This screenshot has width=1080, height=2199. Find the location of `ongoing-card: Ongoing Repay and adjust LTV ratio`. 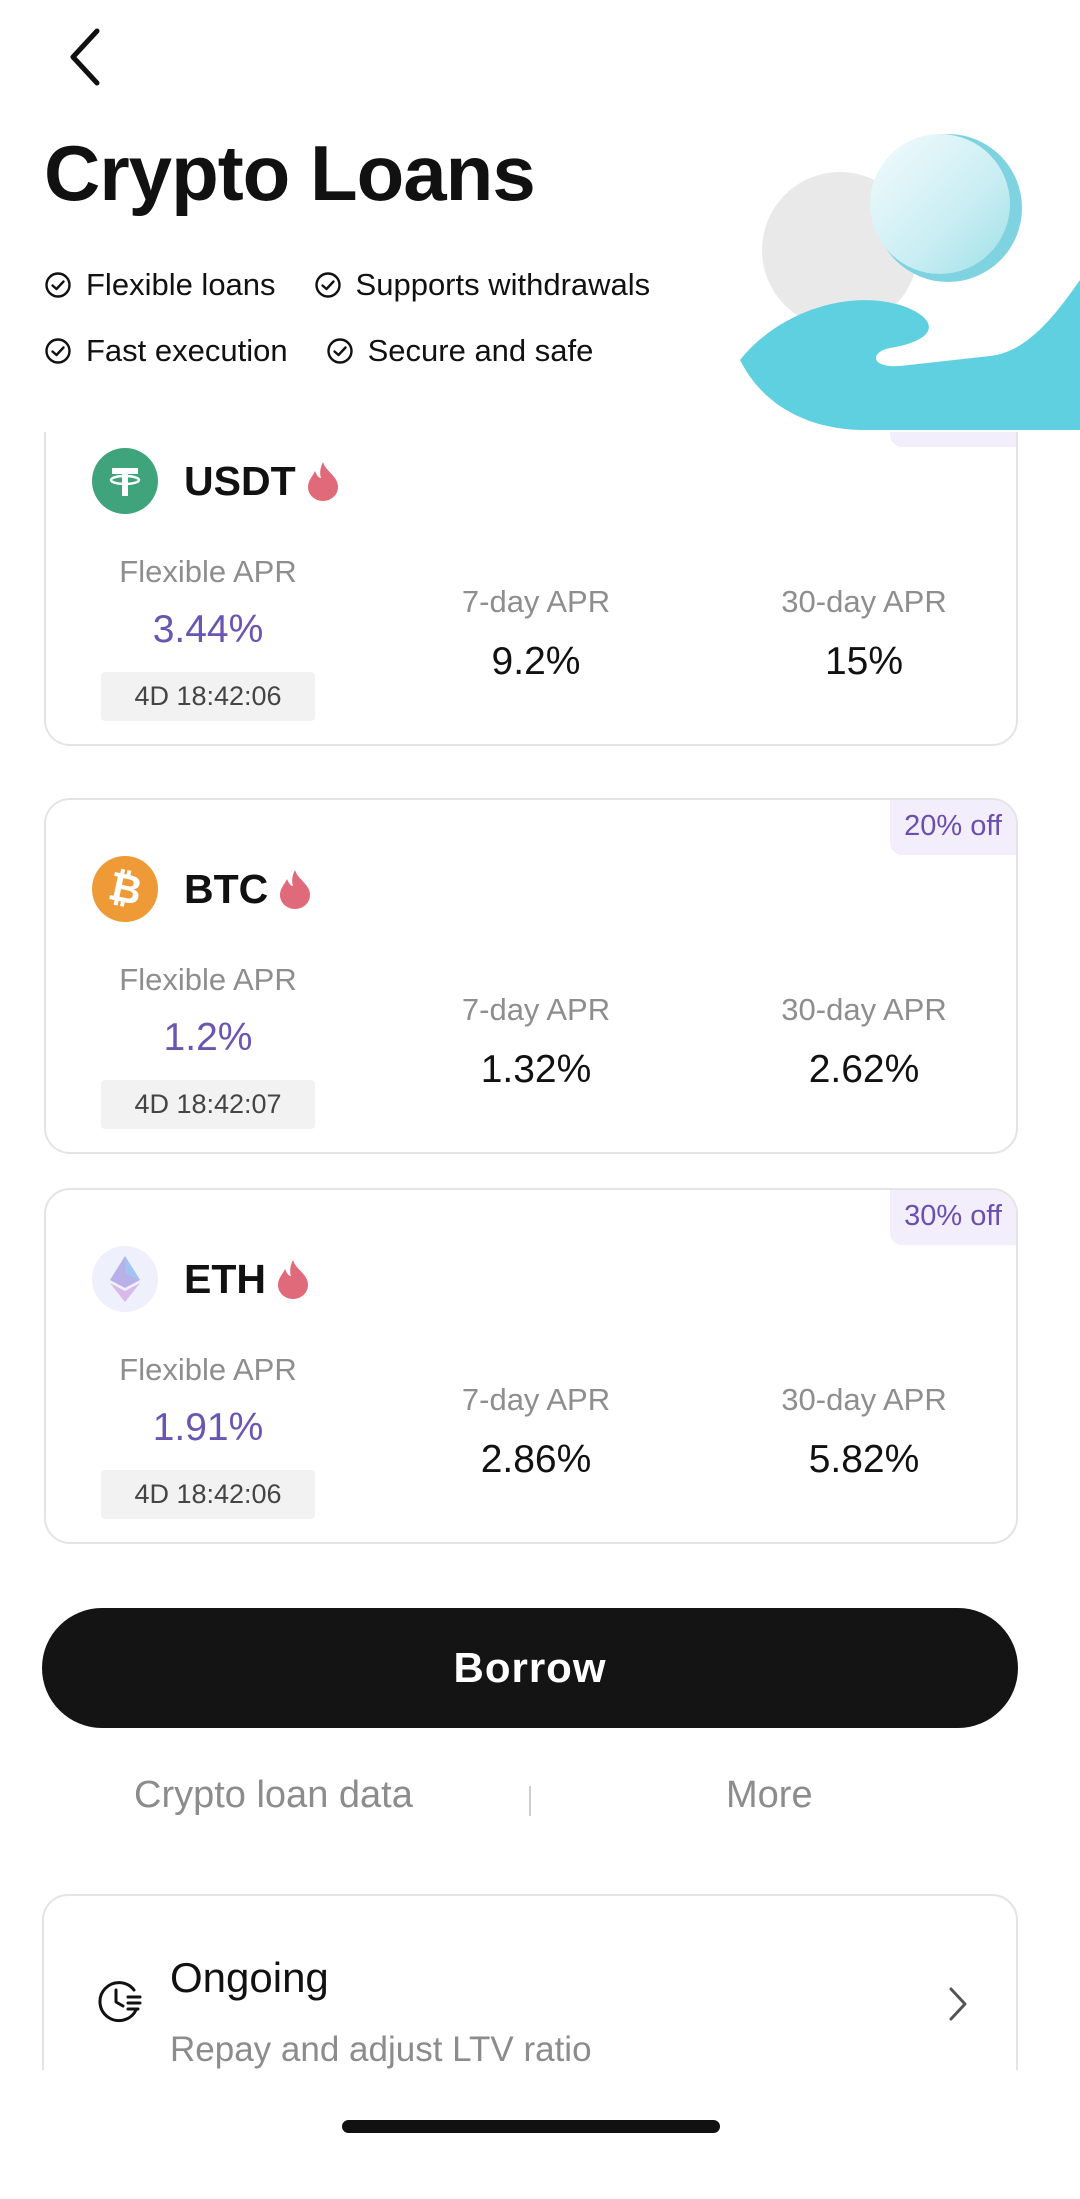

ongoing-card: Ongoing Repay and adjust LTV ratio is located at coordinates (530, 1982).